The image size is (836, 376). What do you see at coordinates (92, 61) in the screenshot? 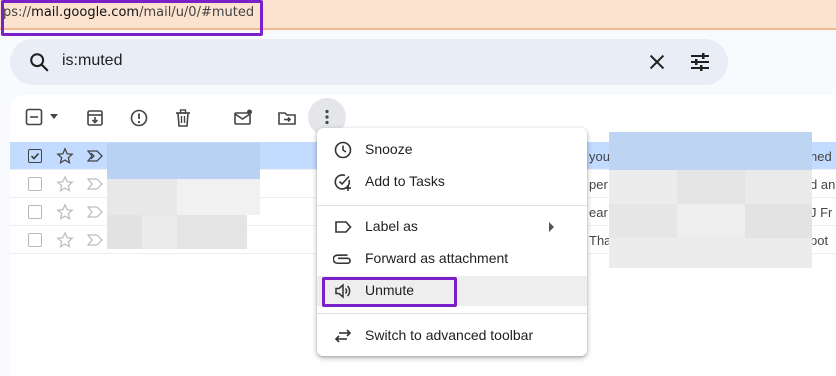
I see `search-input: is:muted` at bounding box center [92, 61].